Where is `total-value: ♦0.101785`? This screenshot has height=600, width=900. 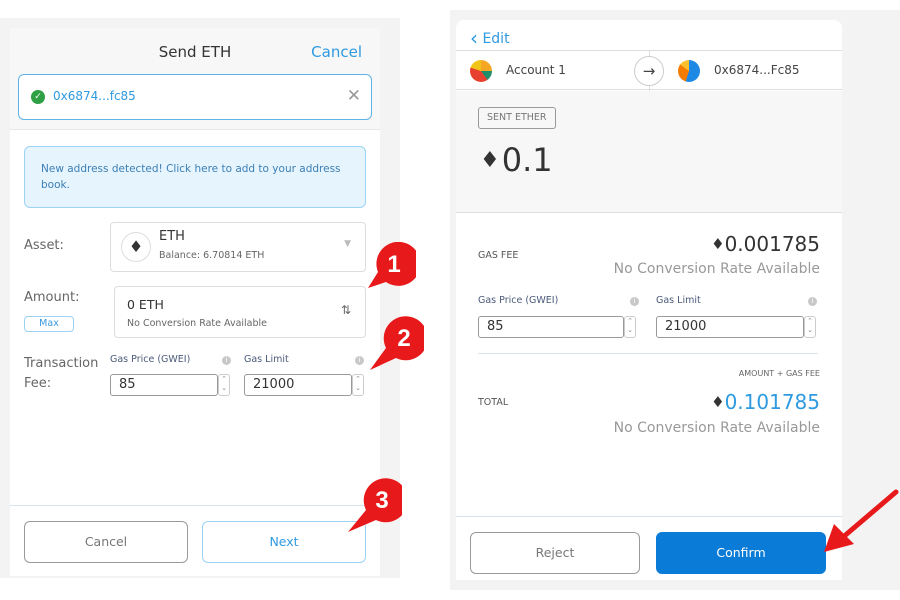
total-value: ♦0.101785 is located at coordinates (765, 402).